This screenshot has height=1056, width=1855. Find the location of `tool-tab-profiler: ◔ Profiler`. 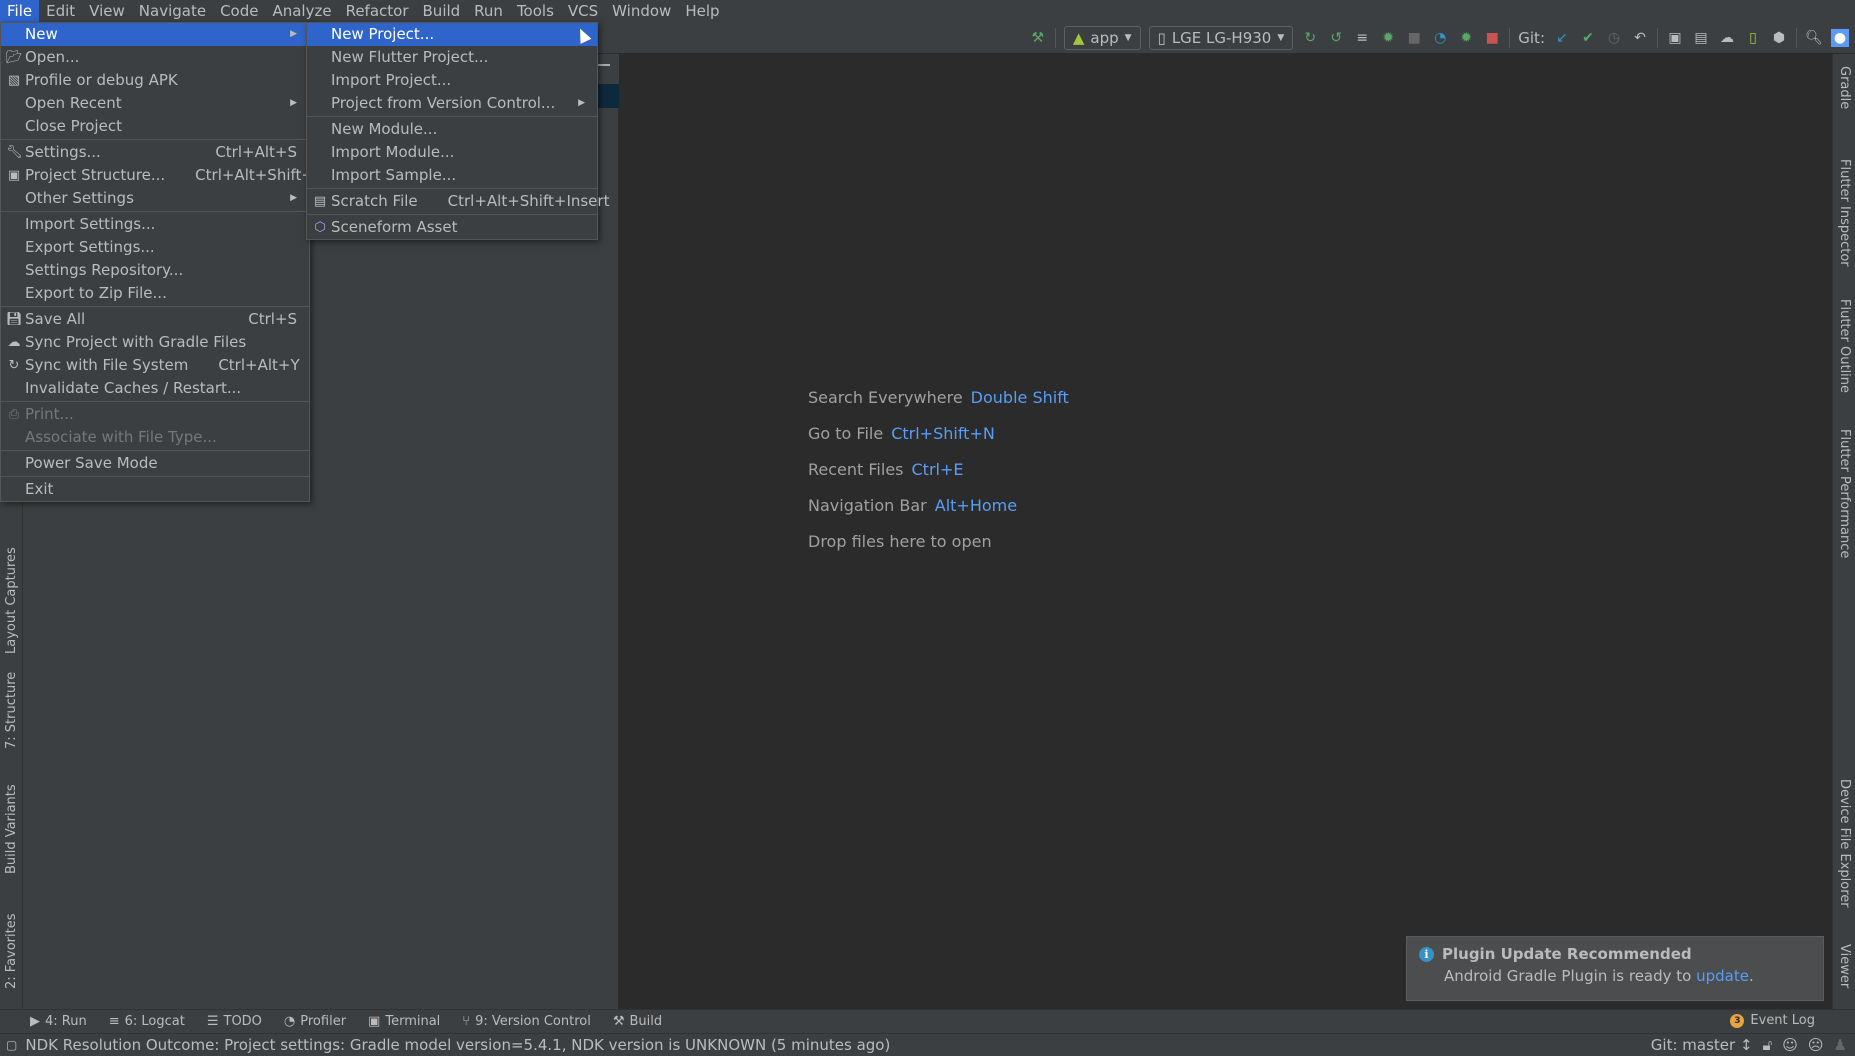

tool-tab-profiler: ◔ Profiler is located at coordinates (315, 1021).